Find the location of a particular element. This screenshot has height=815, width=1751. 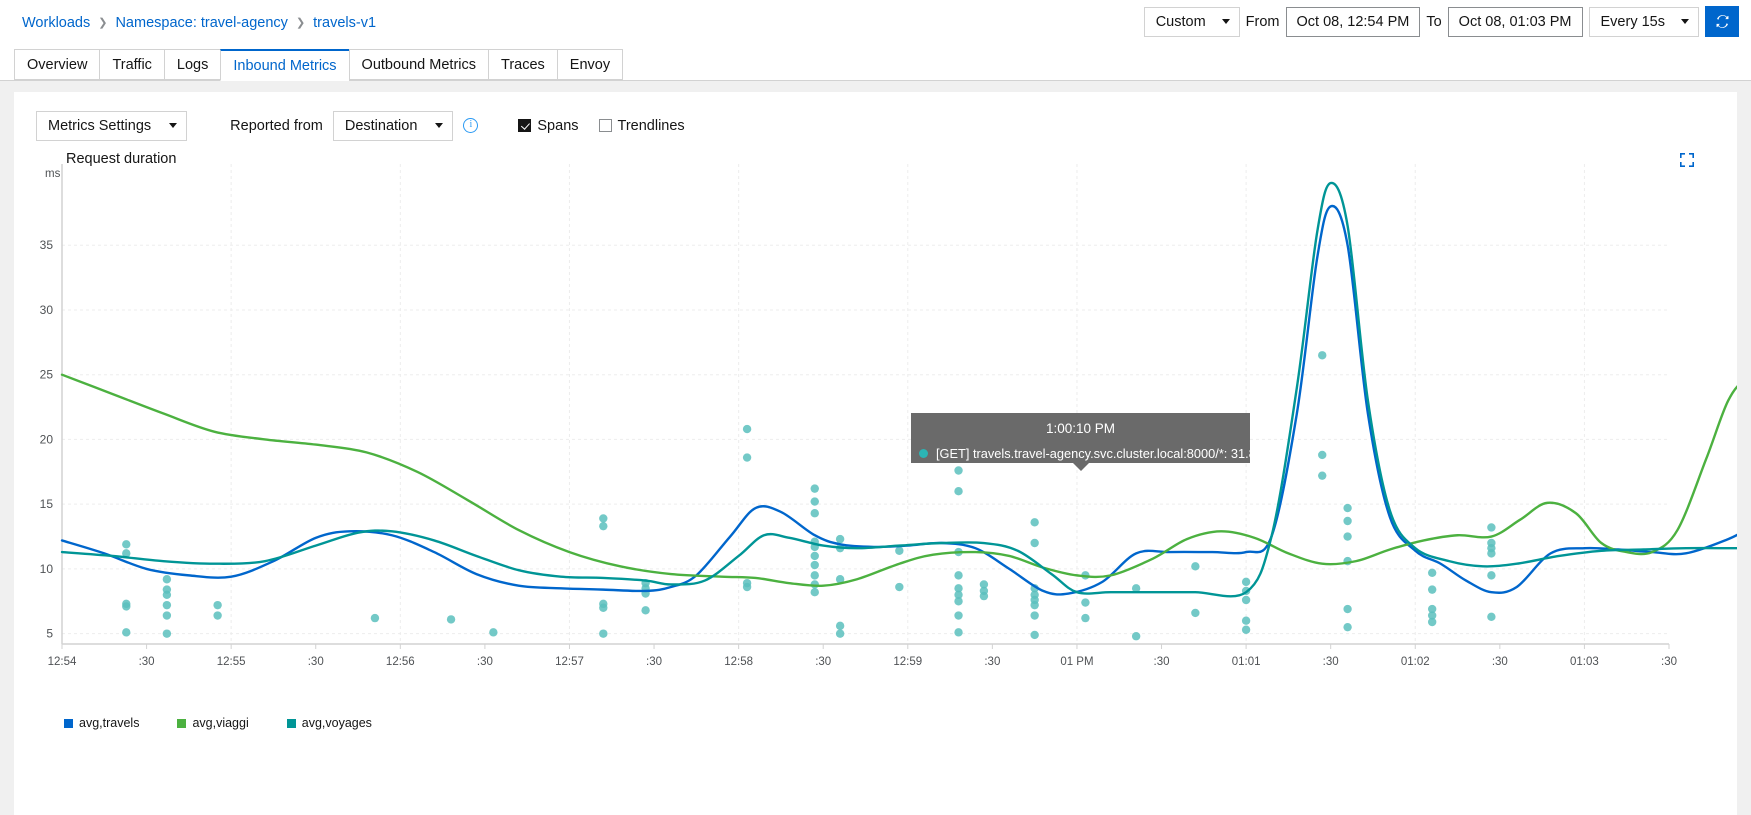

breadcrumb-item-namespace: Namespace: travel-agency is located at coordinates (201, 23).